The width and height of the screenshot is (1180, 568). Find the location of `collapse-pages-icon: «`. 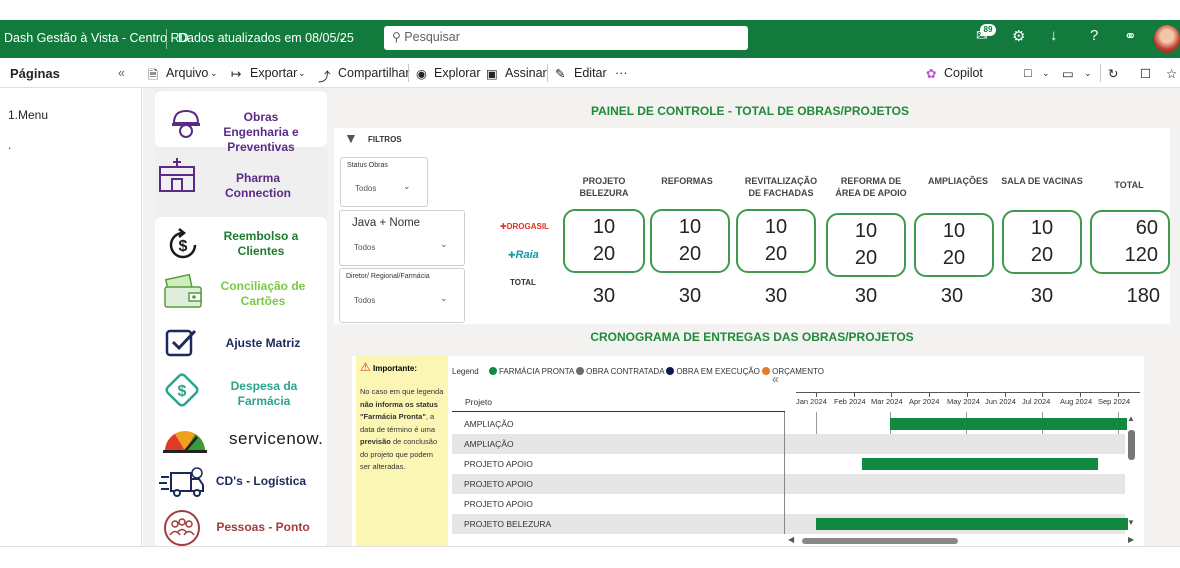

collapse-pages-icon: « is located at coordinates (121, 73).